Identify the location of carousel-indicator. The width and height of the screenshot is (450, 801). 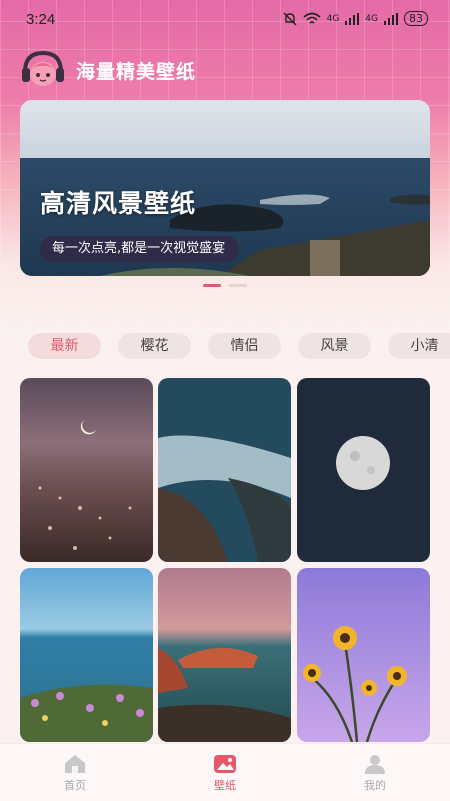
(225, 285).